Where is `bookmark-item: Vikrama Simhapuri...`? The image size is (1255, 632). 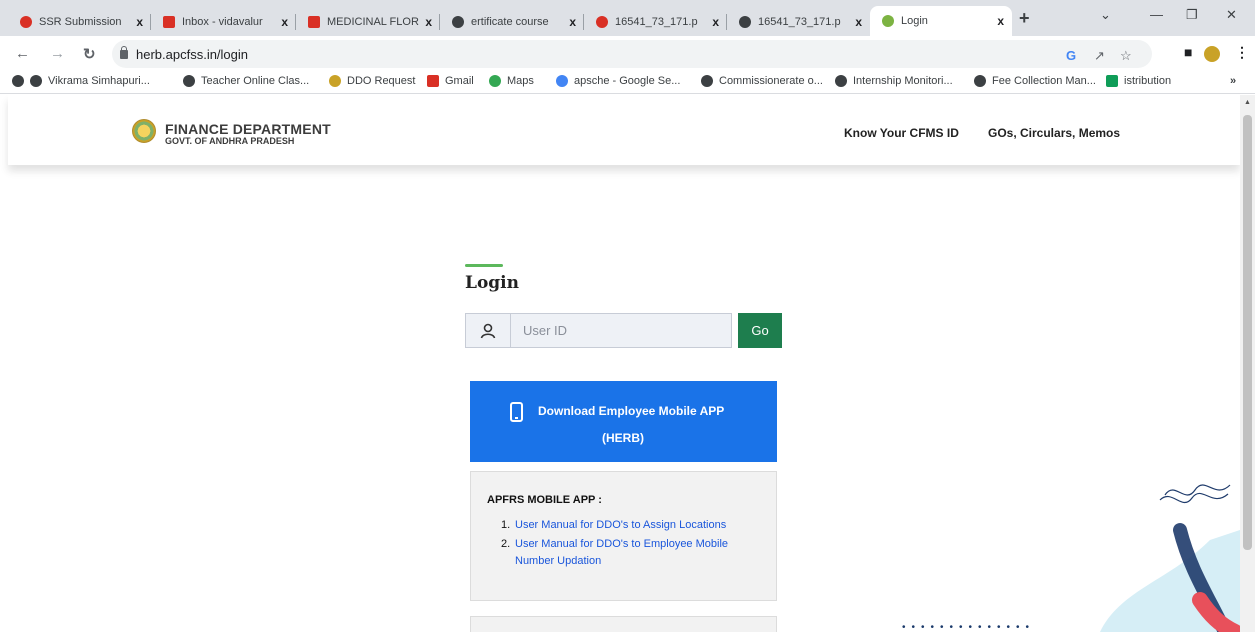 bookmark-item: Vikrama Simhapuri... is located at coordinates (90, 81).